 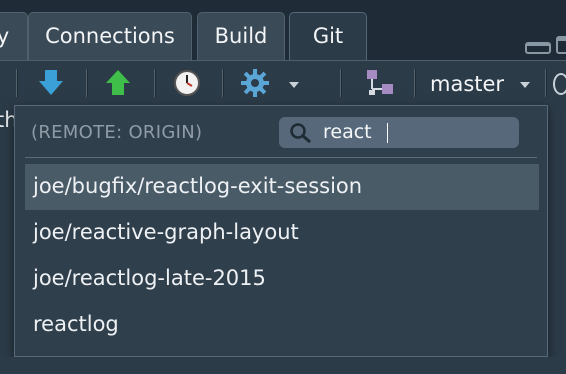 I want to click on push-button, so click(x=118, y=83).